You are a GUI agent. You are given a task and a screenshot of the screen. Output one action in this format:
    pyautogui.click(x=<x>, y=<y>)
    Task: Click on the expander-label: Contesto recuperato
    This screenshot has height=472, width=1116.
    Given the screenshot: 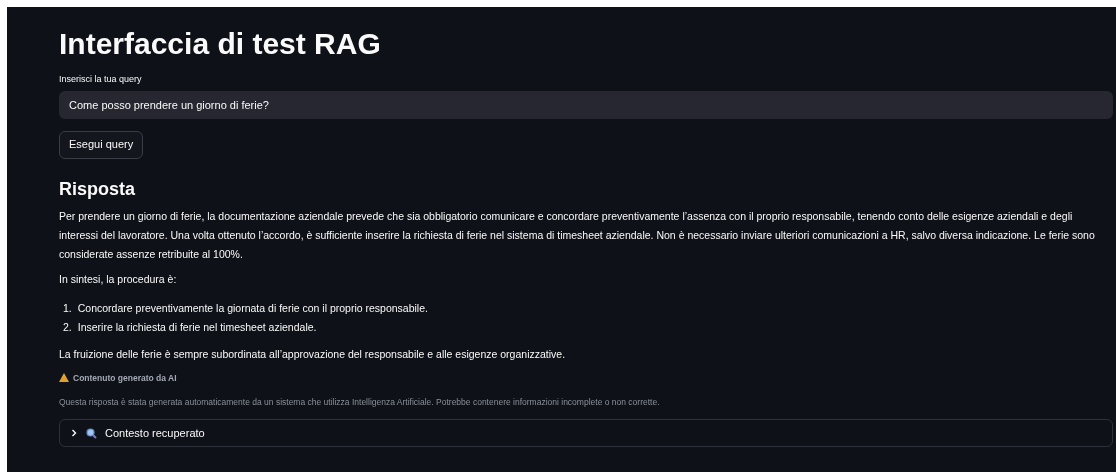 What is the action you would take?
    pyautogui.click(x=155, y=433)
    